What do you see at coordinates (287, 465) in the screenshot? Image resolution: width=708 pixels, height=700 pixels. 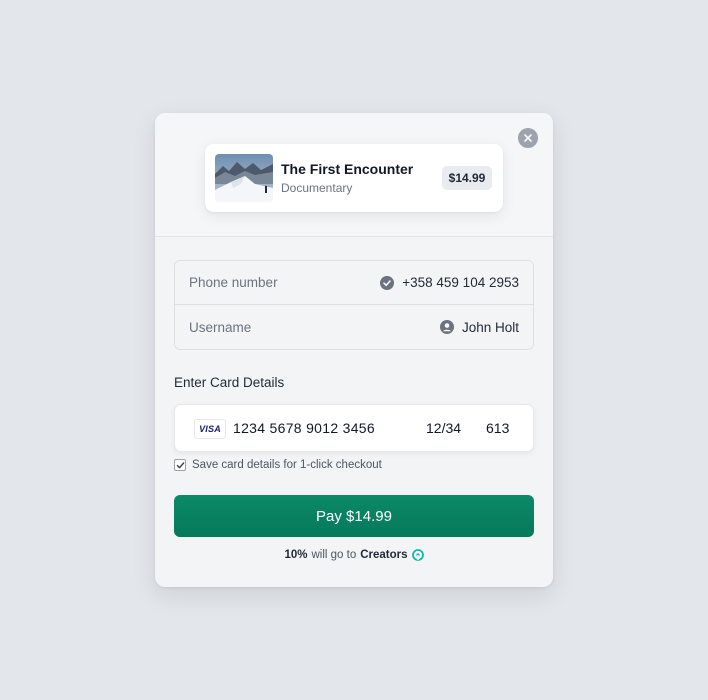 I see `save-card-label: Save card details for 1-click checkout` at bounding box center [287, 465].